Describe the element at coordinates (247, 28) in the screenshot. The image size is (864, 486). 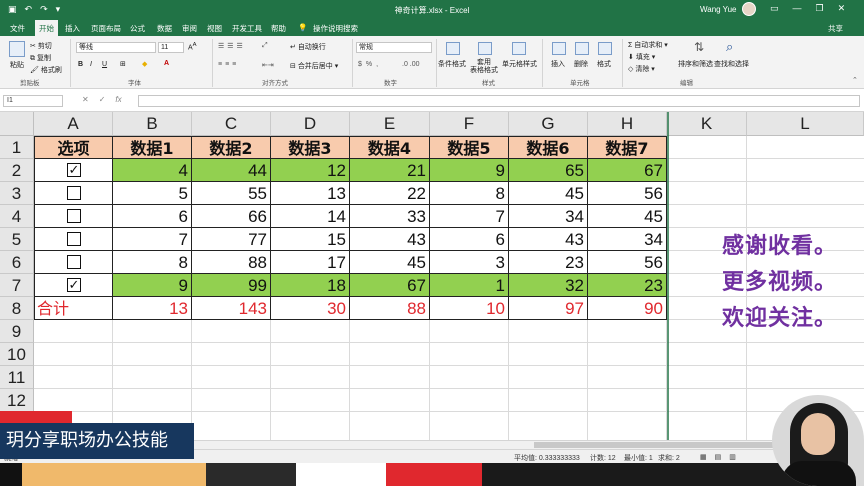
I see `tab-developer: 开发工具` at that location.